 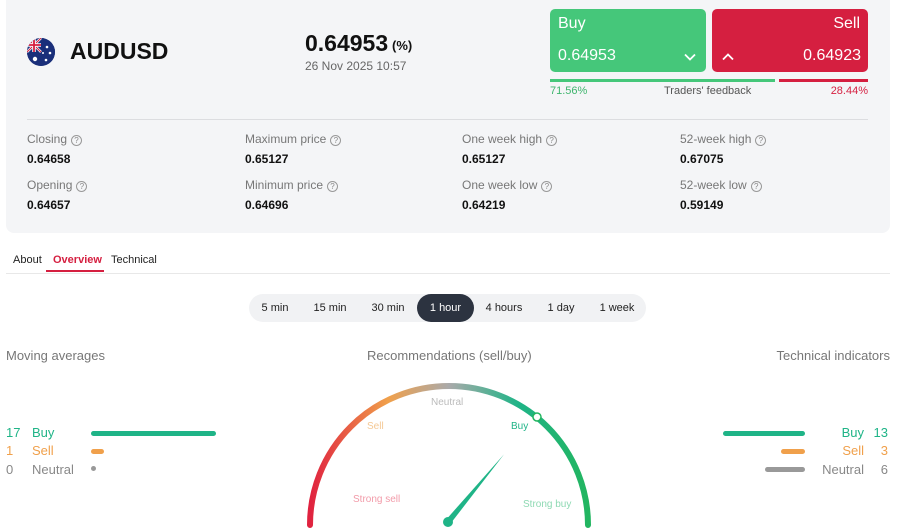 What do you see at coordinates (880, 432) in the screenshot?
I see `ti-buy-count: 13` at bounding box center [880, 432].